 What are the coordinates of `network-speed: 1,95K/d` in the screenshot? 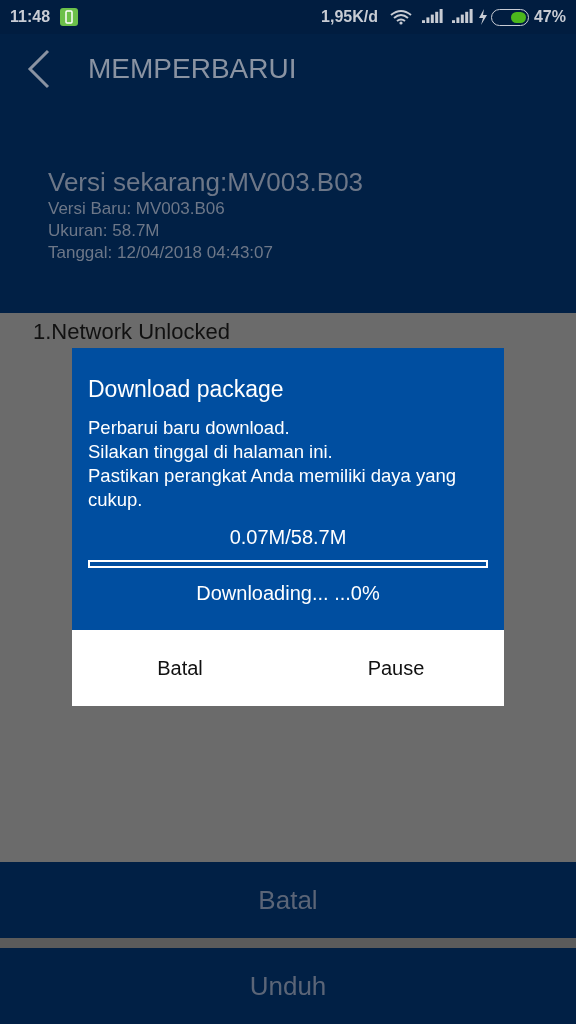 It's located at (349, 17).